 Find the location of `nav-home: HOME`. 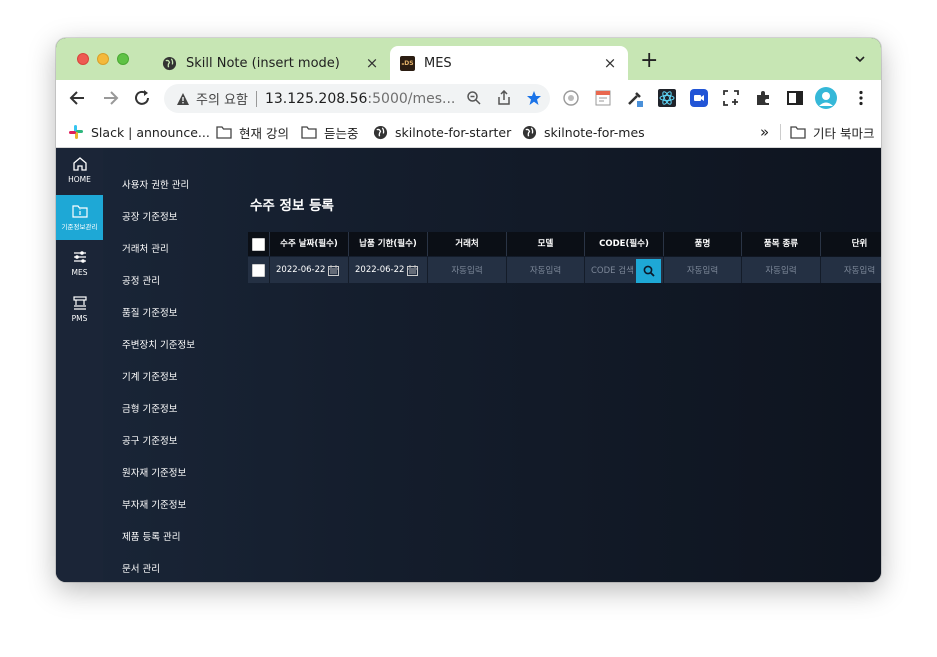

nav-home: HOME is located at coordinates (79, 173).